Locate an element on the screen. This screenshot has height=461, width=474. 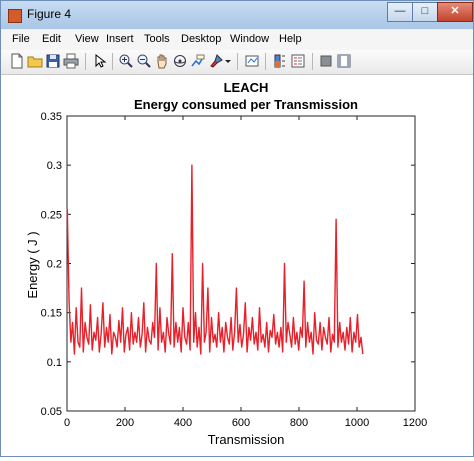
zoom-in-icon is located at coordinates (126, 61).